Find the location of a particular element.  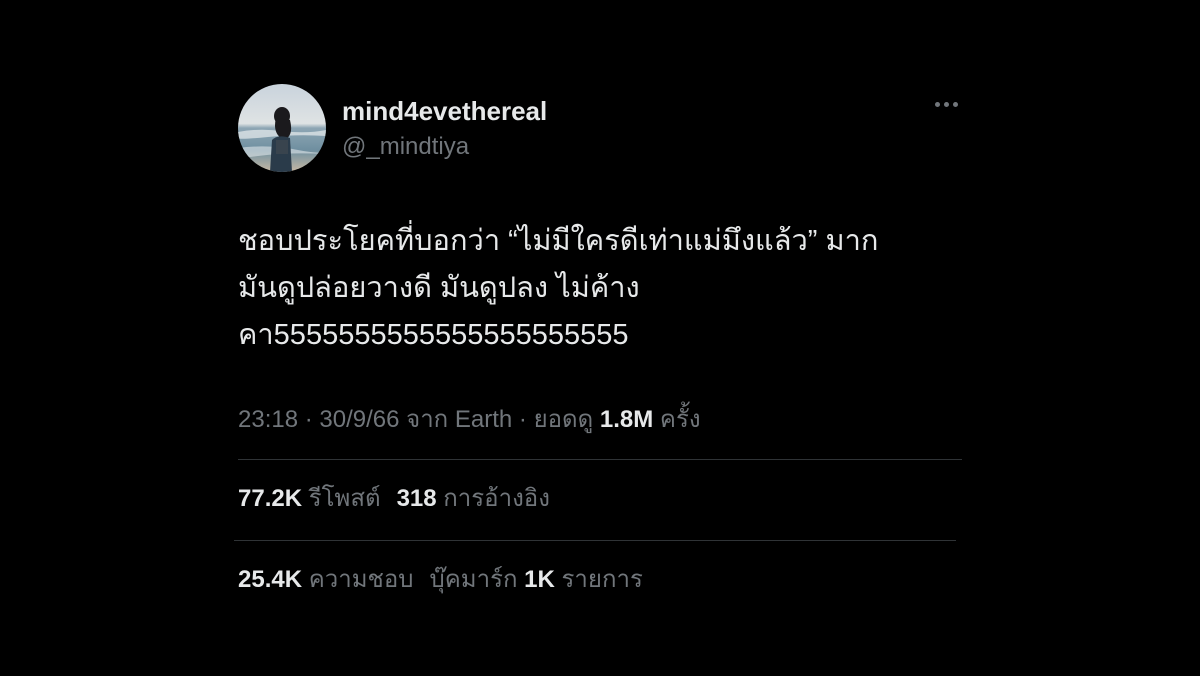

likes-label: ความชอบ is located at coordinates (358, 579).